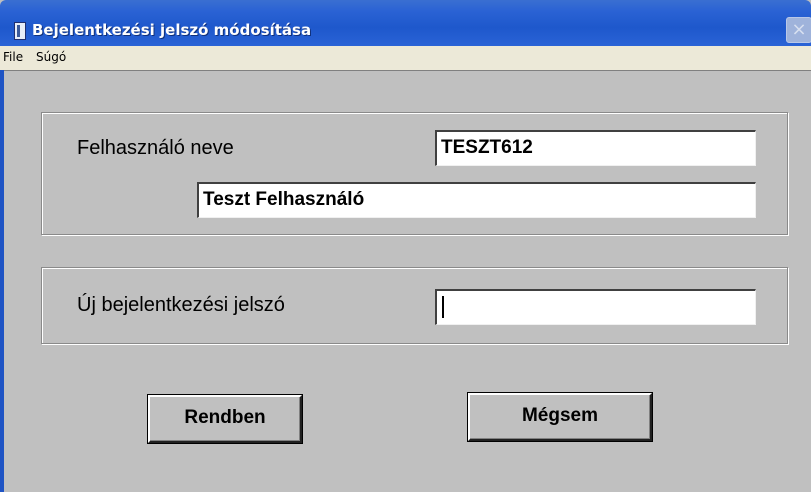  Describe the element at coordinates (13, 57) in the screenshot. I see `menu-file: File` at that location.